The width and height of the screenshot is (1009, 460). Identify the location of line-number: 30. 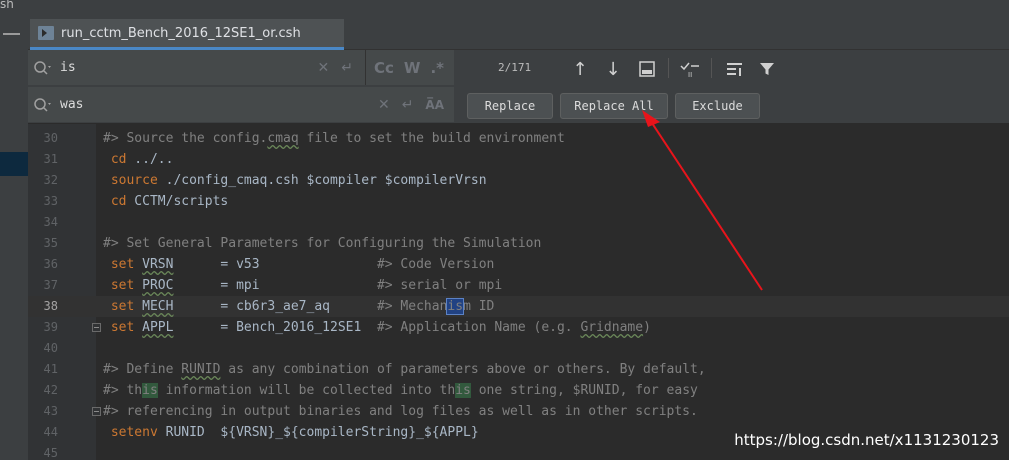
(50, 138).